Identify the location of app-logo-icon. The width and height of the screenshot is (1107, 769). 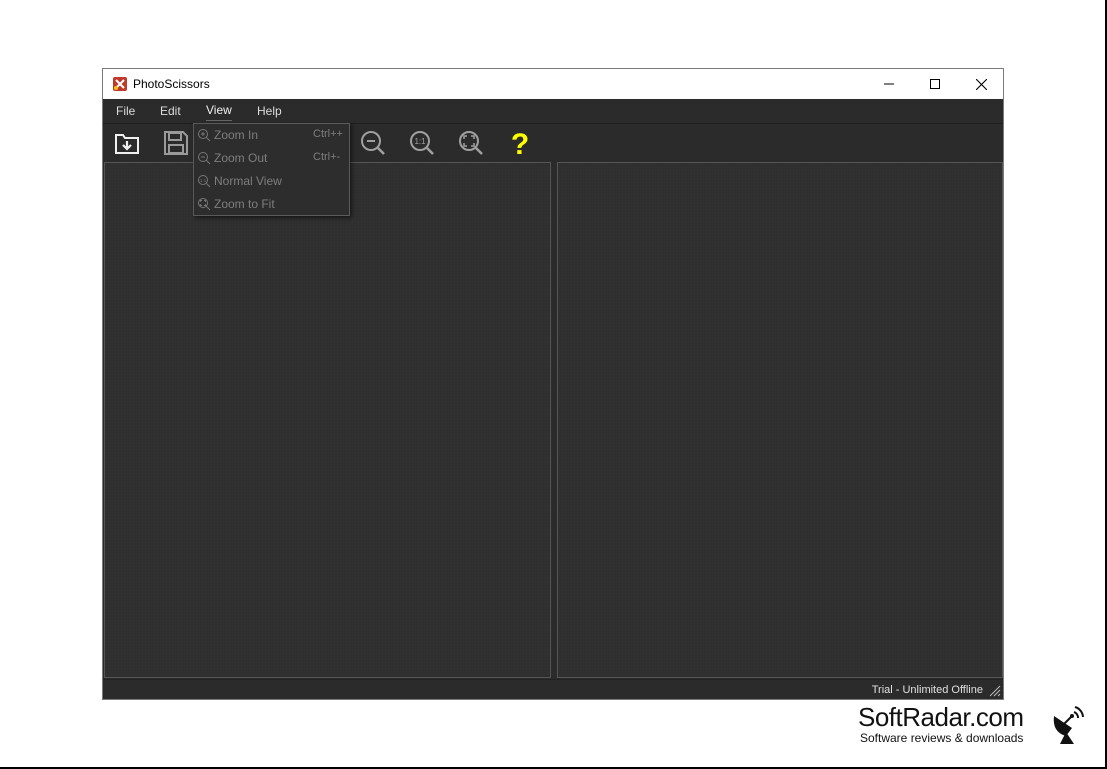
(120, 84).